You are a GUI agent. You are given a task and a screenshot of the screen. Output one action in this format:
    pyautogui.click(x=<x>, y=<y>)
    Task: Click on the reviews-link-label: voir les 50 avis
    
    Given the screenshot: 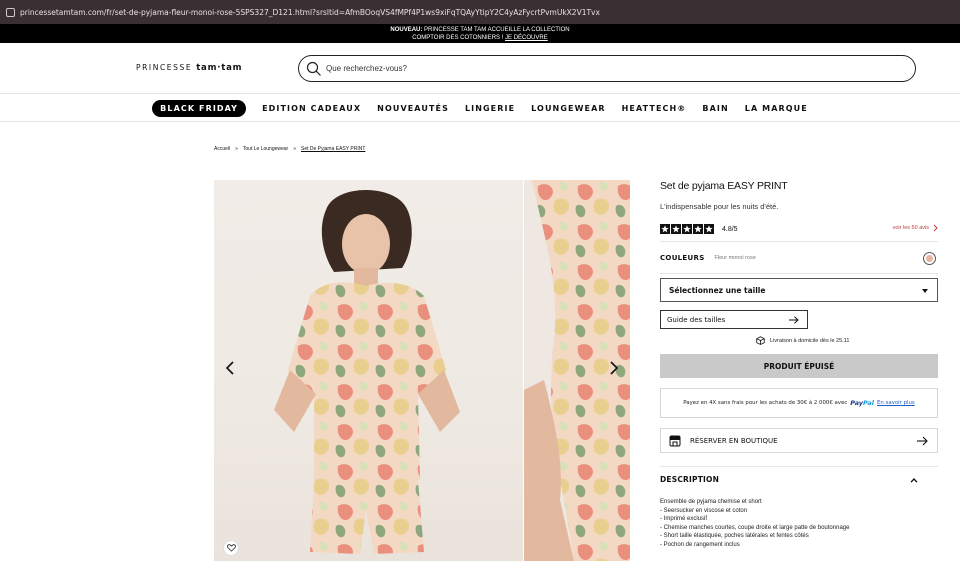 What is the action you would take?
    pyautogui.click(x=910, y=228)
    